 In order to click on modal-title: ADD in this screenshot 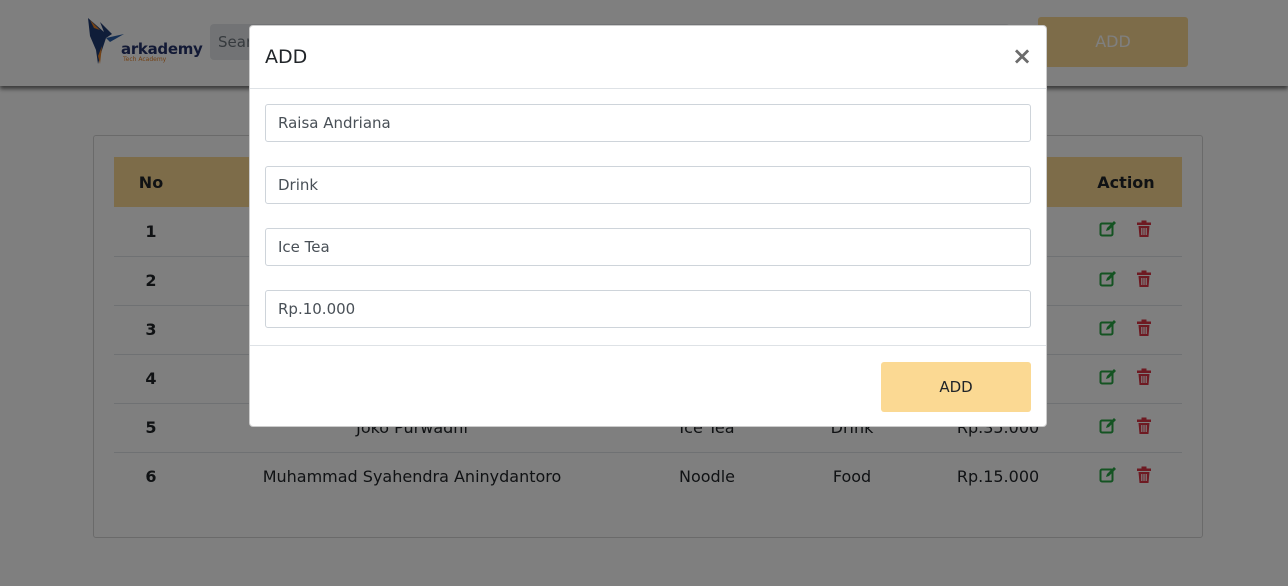, I will do `click(286, 57)`.